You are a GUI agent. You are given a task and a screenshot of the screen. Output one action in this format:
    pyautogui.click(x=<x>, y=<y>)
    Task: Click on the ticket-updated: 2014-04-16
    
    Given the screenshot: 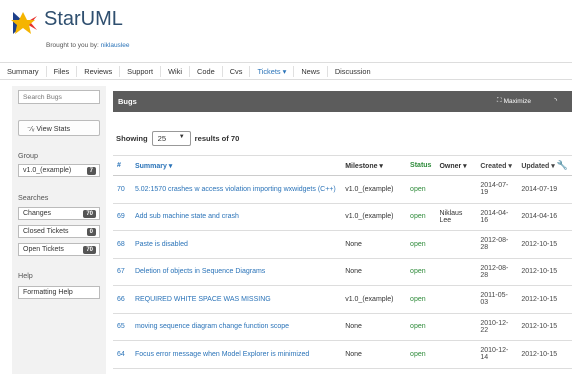 What is the action you would take?
    pyautogui.click(x=544, y=217)
    